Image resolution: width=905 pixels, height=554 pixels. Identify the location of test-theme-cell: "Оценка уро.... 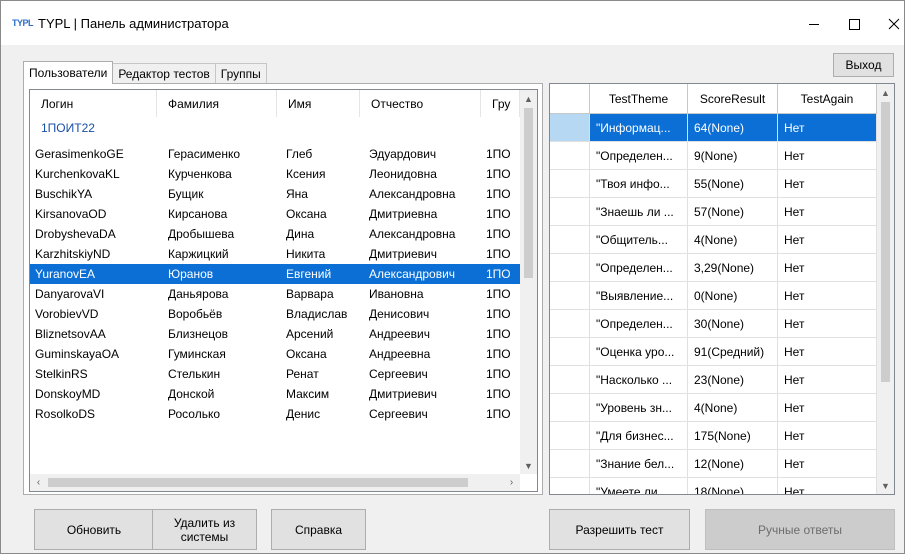
(639, 351).